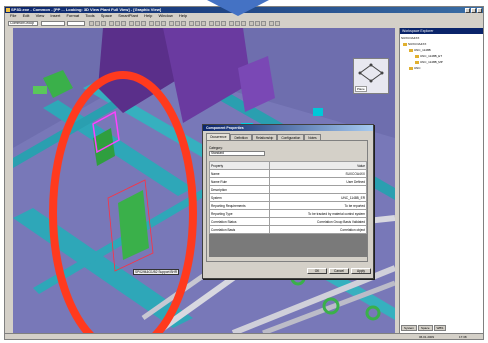  Describe the element at coordinates (431, 62) in the screenshot. I see `tree-node-label: UNC_1148B_MP` at that location.